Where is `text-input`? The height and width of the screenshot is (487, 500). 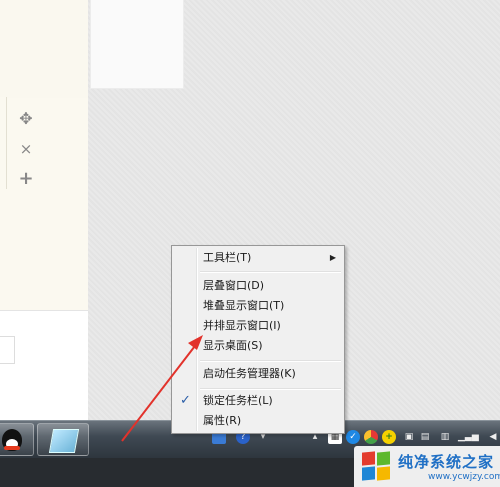
text-input is located at coordinates (7, 350).